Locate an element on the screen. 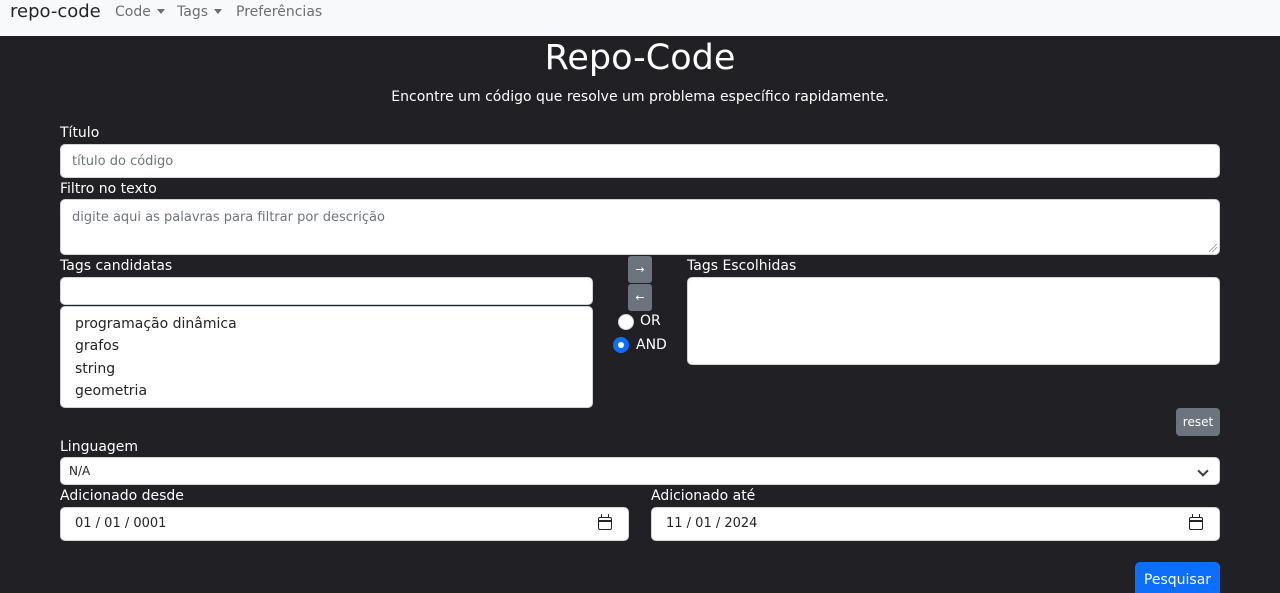 Image resolution: width=1280 pixels, height=593 pixels. candidate-tag-item: geometria is located at coordinates (111, 391).